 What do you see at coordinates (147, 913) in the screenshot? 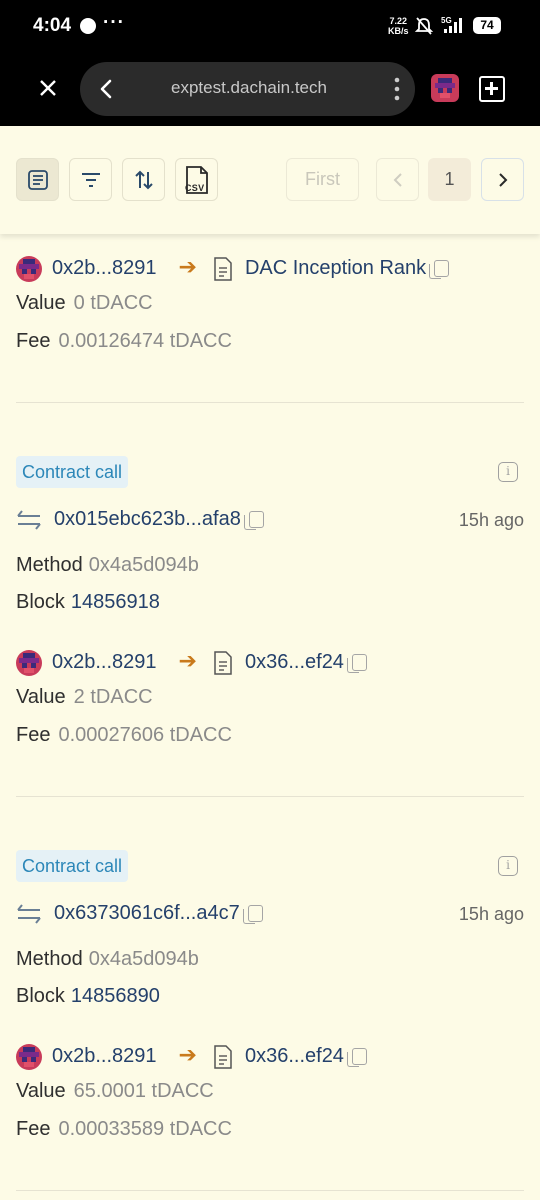
I see `tx-hash: 0x6373061c6f...a4c7` at bounding box center [147, 913].